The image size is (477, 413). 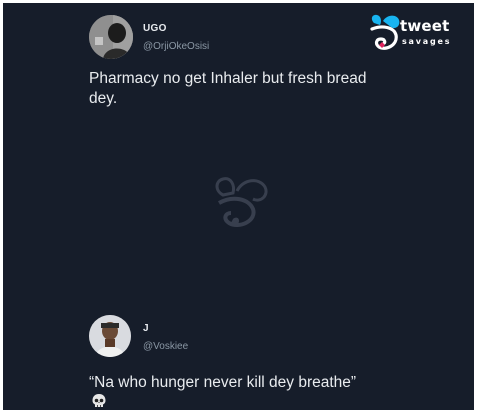 What do you see at coordinates (165, 346) in the screenshot?
I see `user-handle: @Voskiee` at bounding box center [165, 346].